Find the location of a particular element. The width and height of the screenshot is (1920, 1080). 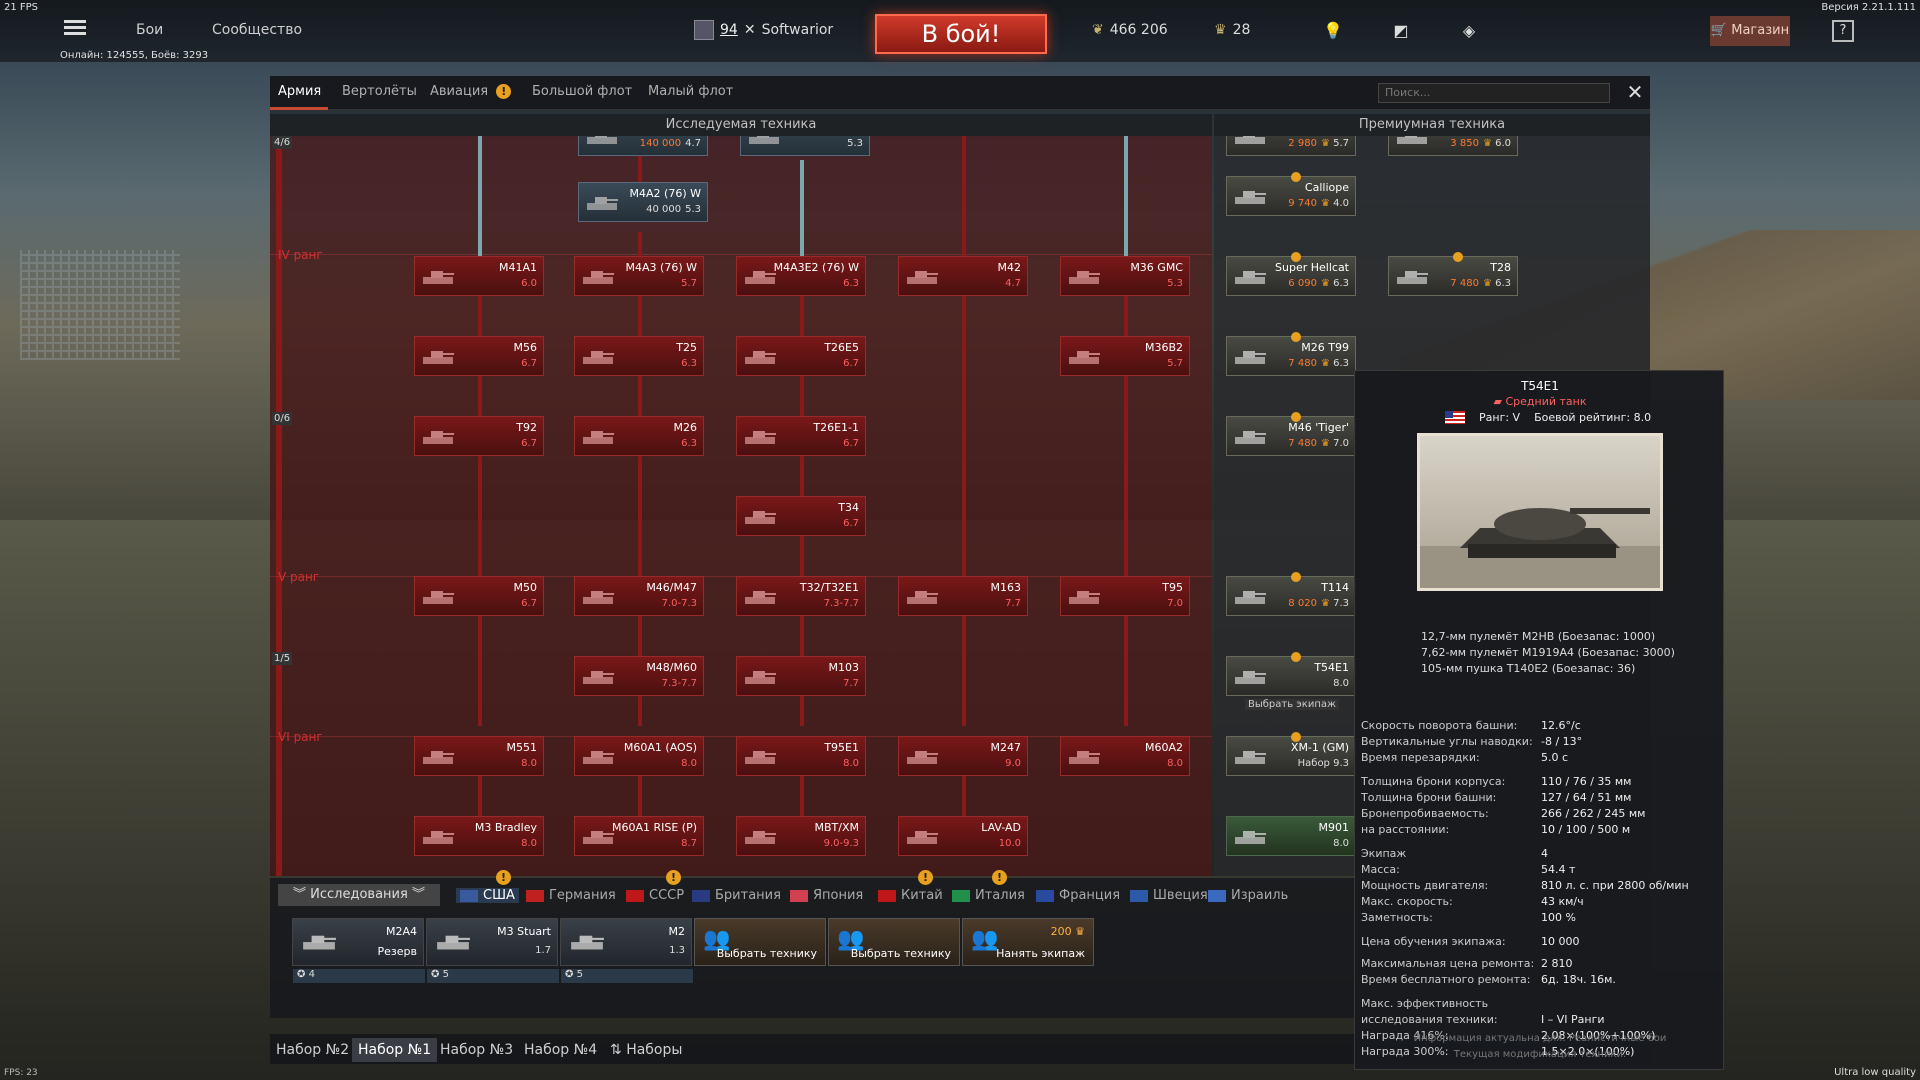

crew-slot: M2A4 Резерв ✪ 4 is located at coordinates (358, 950).